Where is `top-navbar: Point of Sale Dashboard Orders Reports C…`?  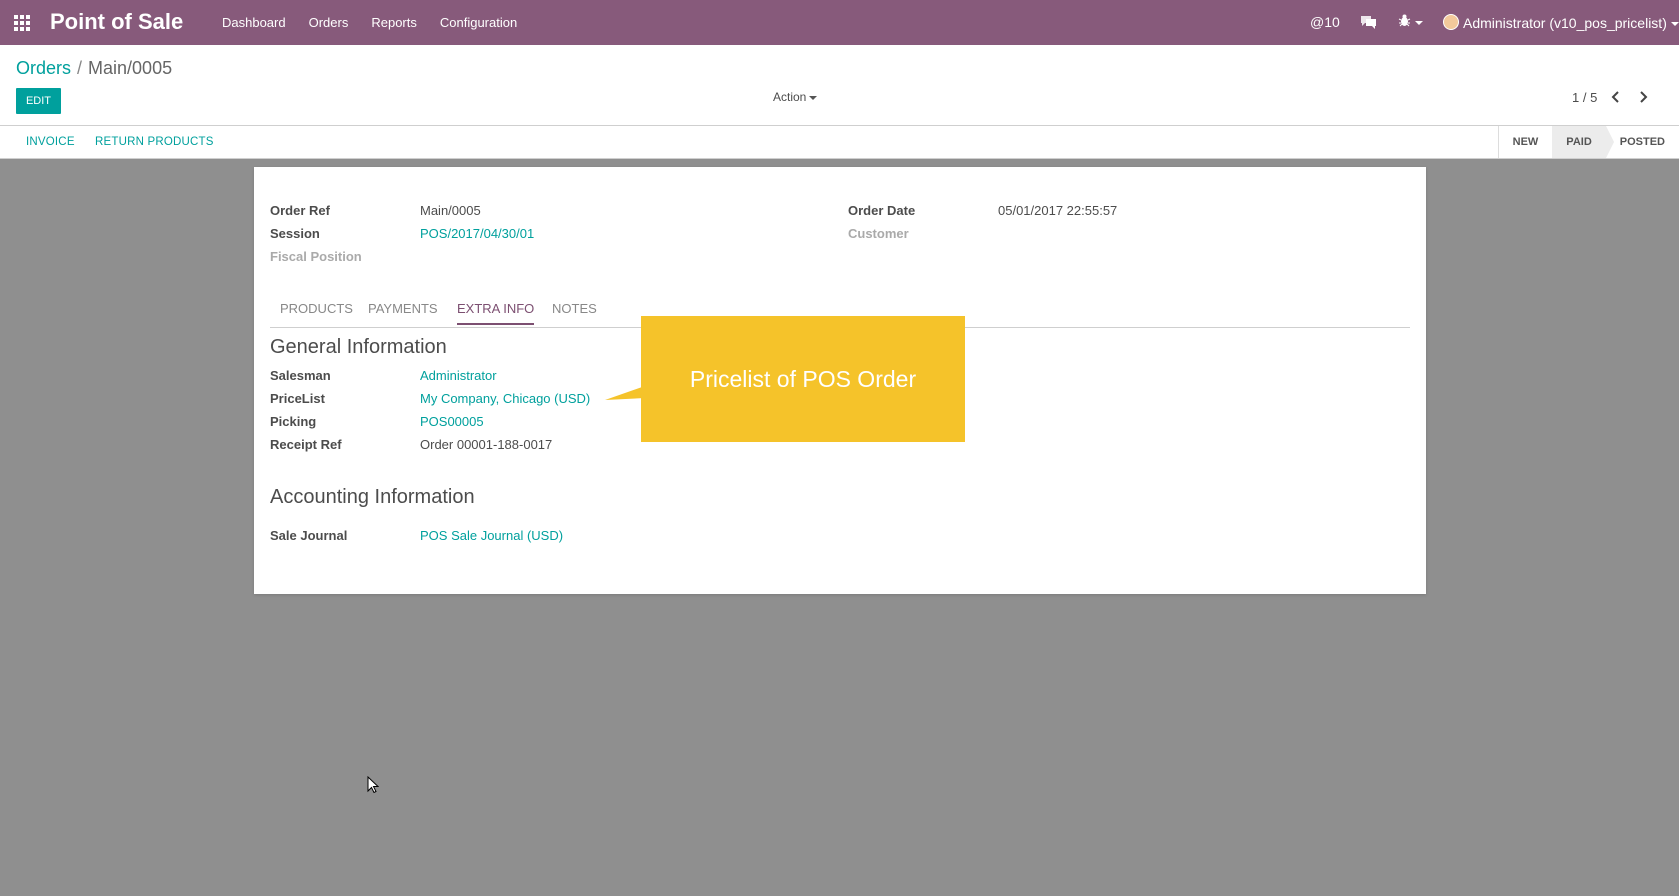
top-navbar: Point of Sale Dashboard Orders Reports C… is located at coordinates (839, 23).